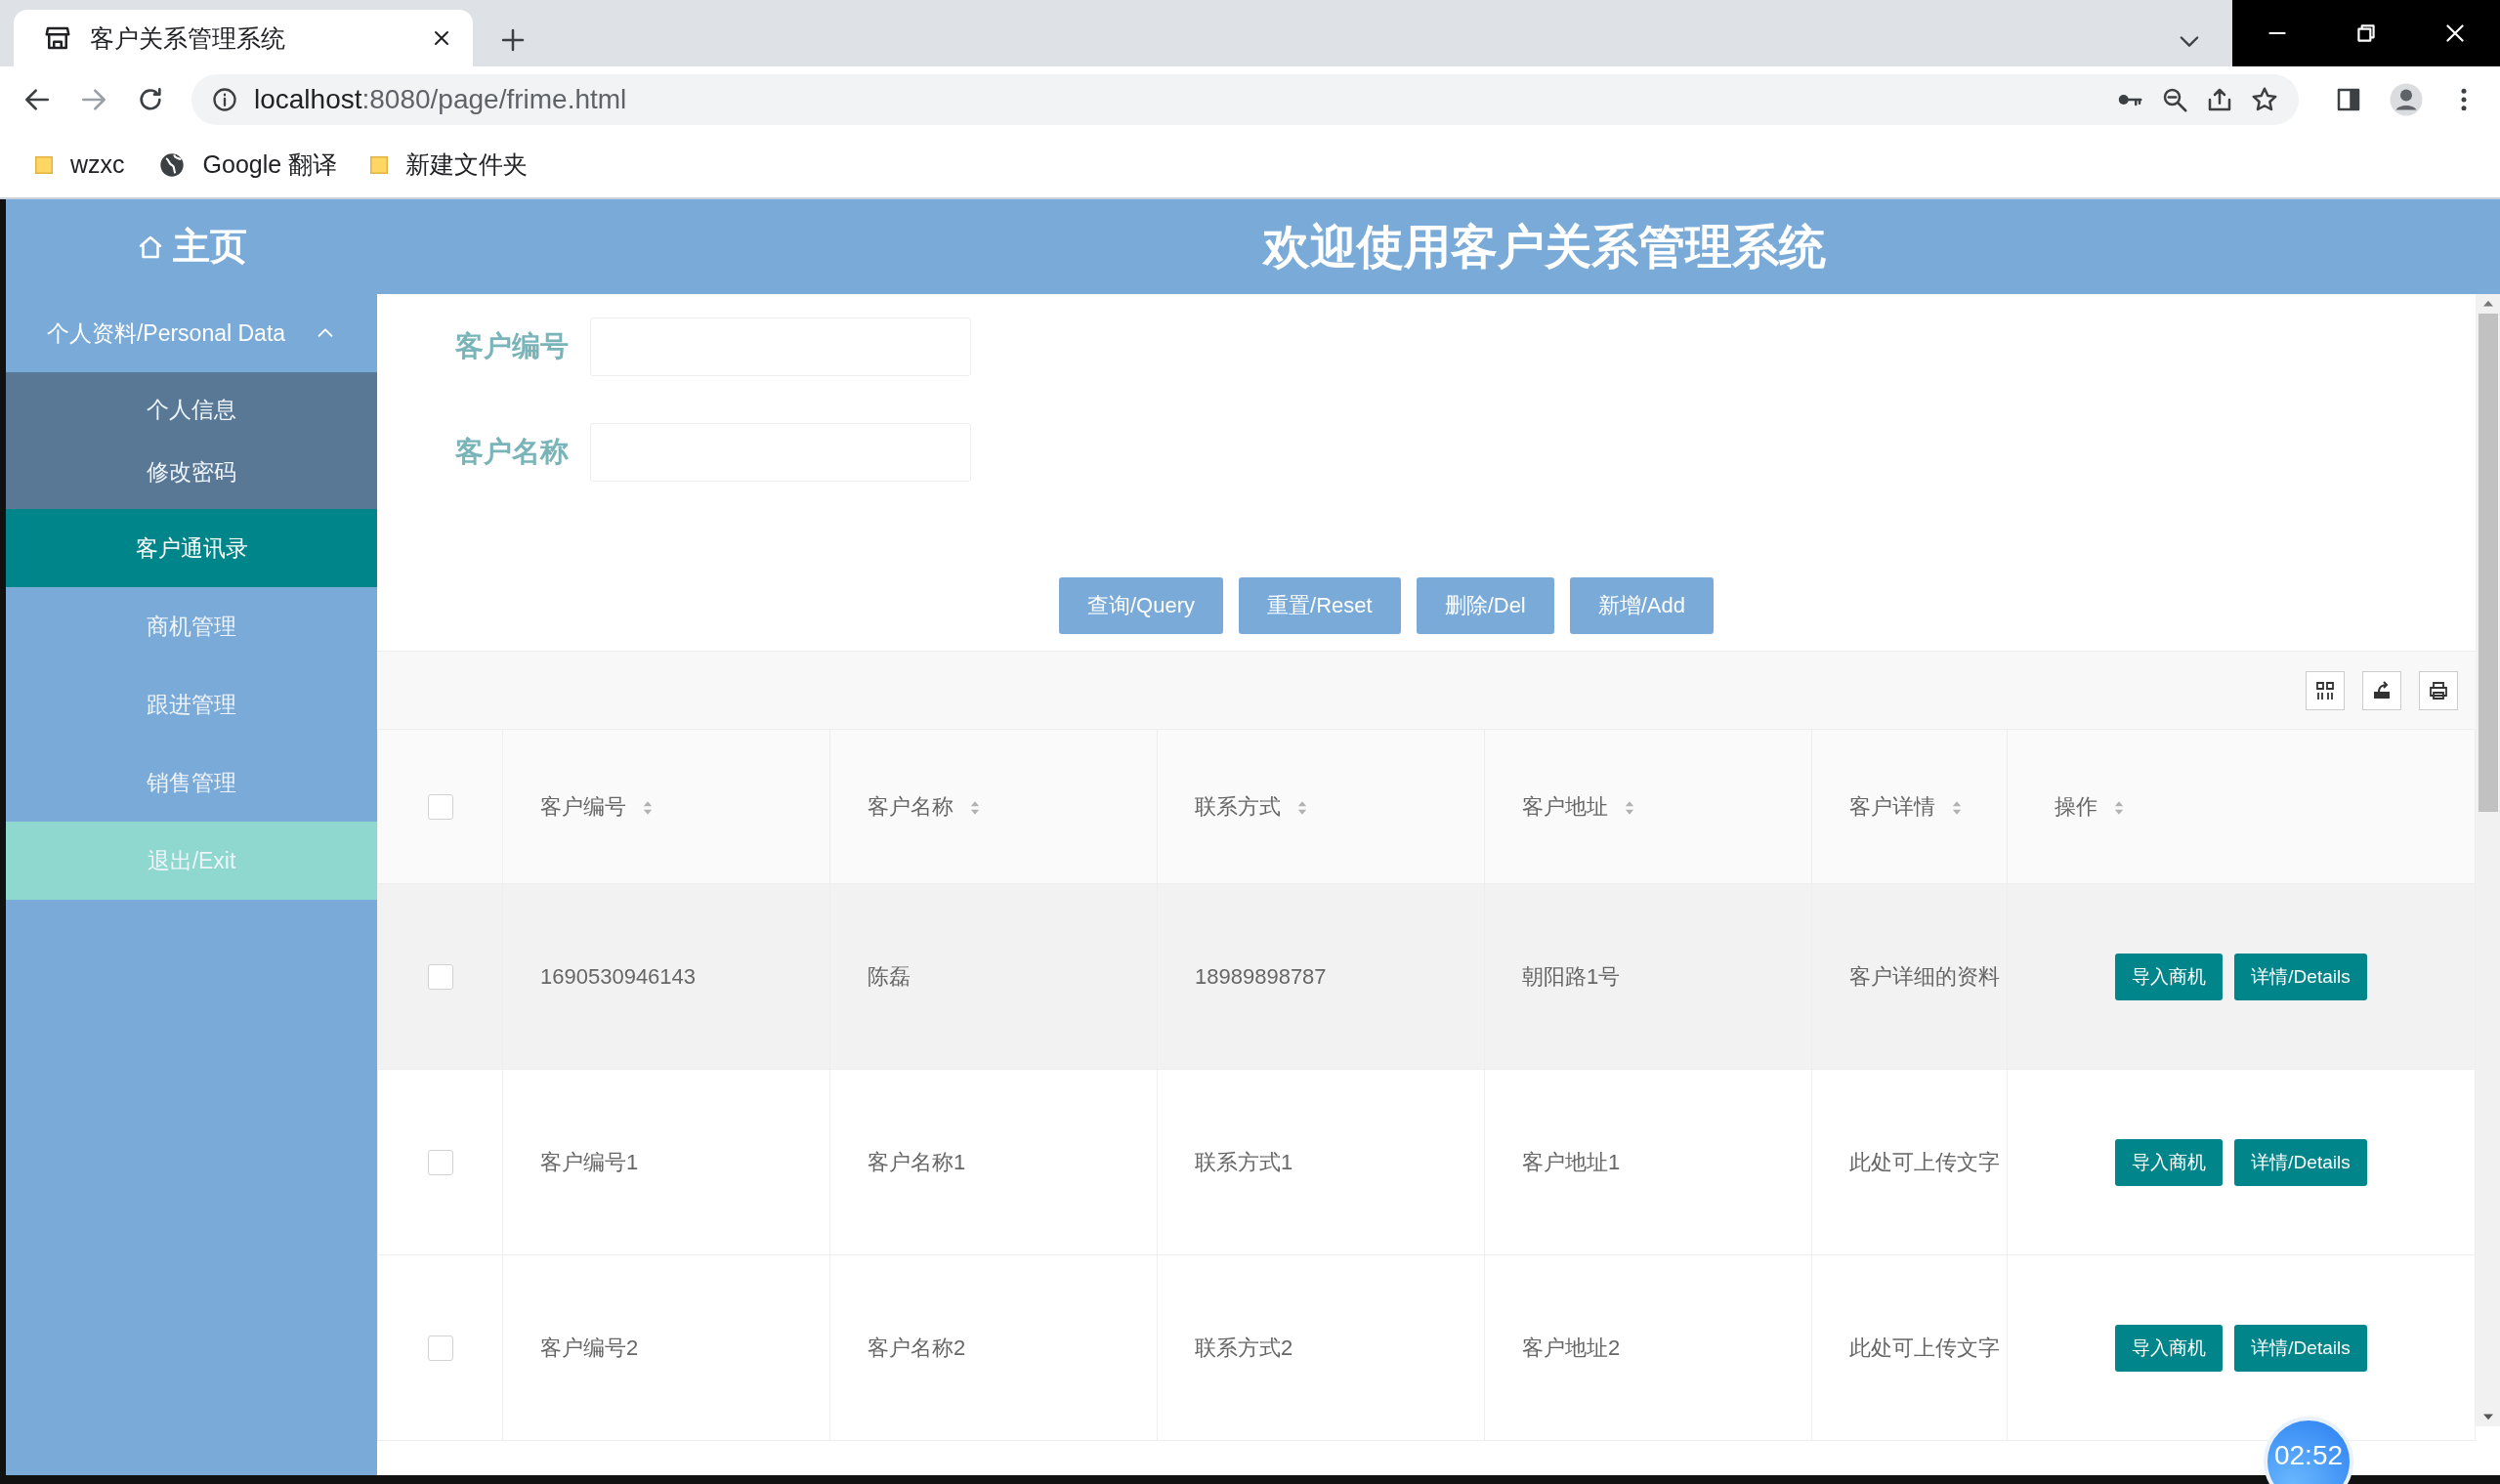 The height and width of the screenshot is (1484, 2500). What do you see at coordinates (917, 1347) in the screenshot?
I see `table-cell: 客户名称2` at bounding box center [917, 1347].